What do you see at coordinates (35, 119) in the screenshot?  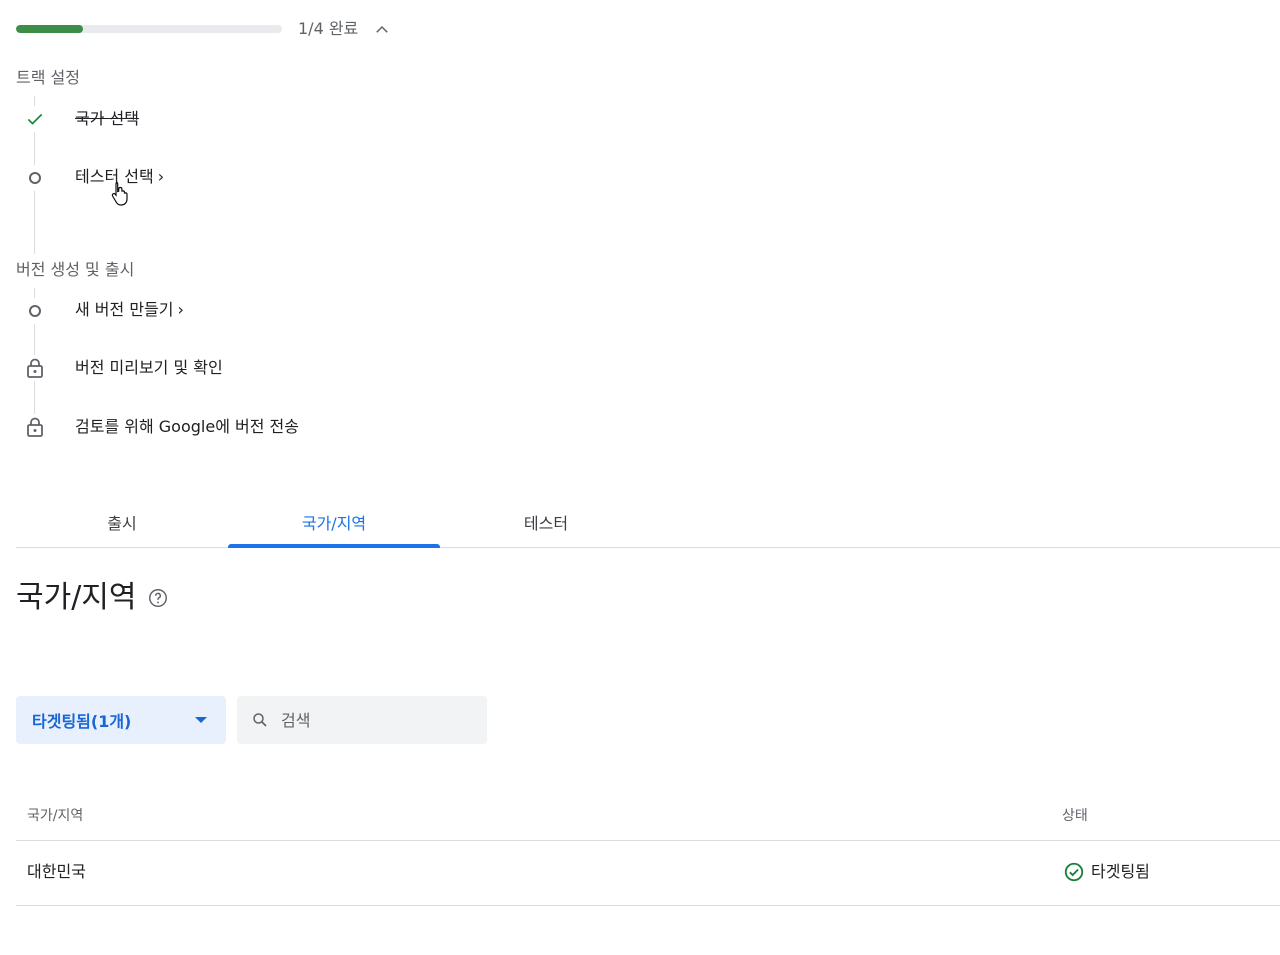 I see `check-icon` at bounding box center [35, 119].